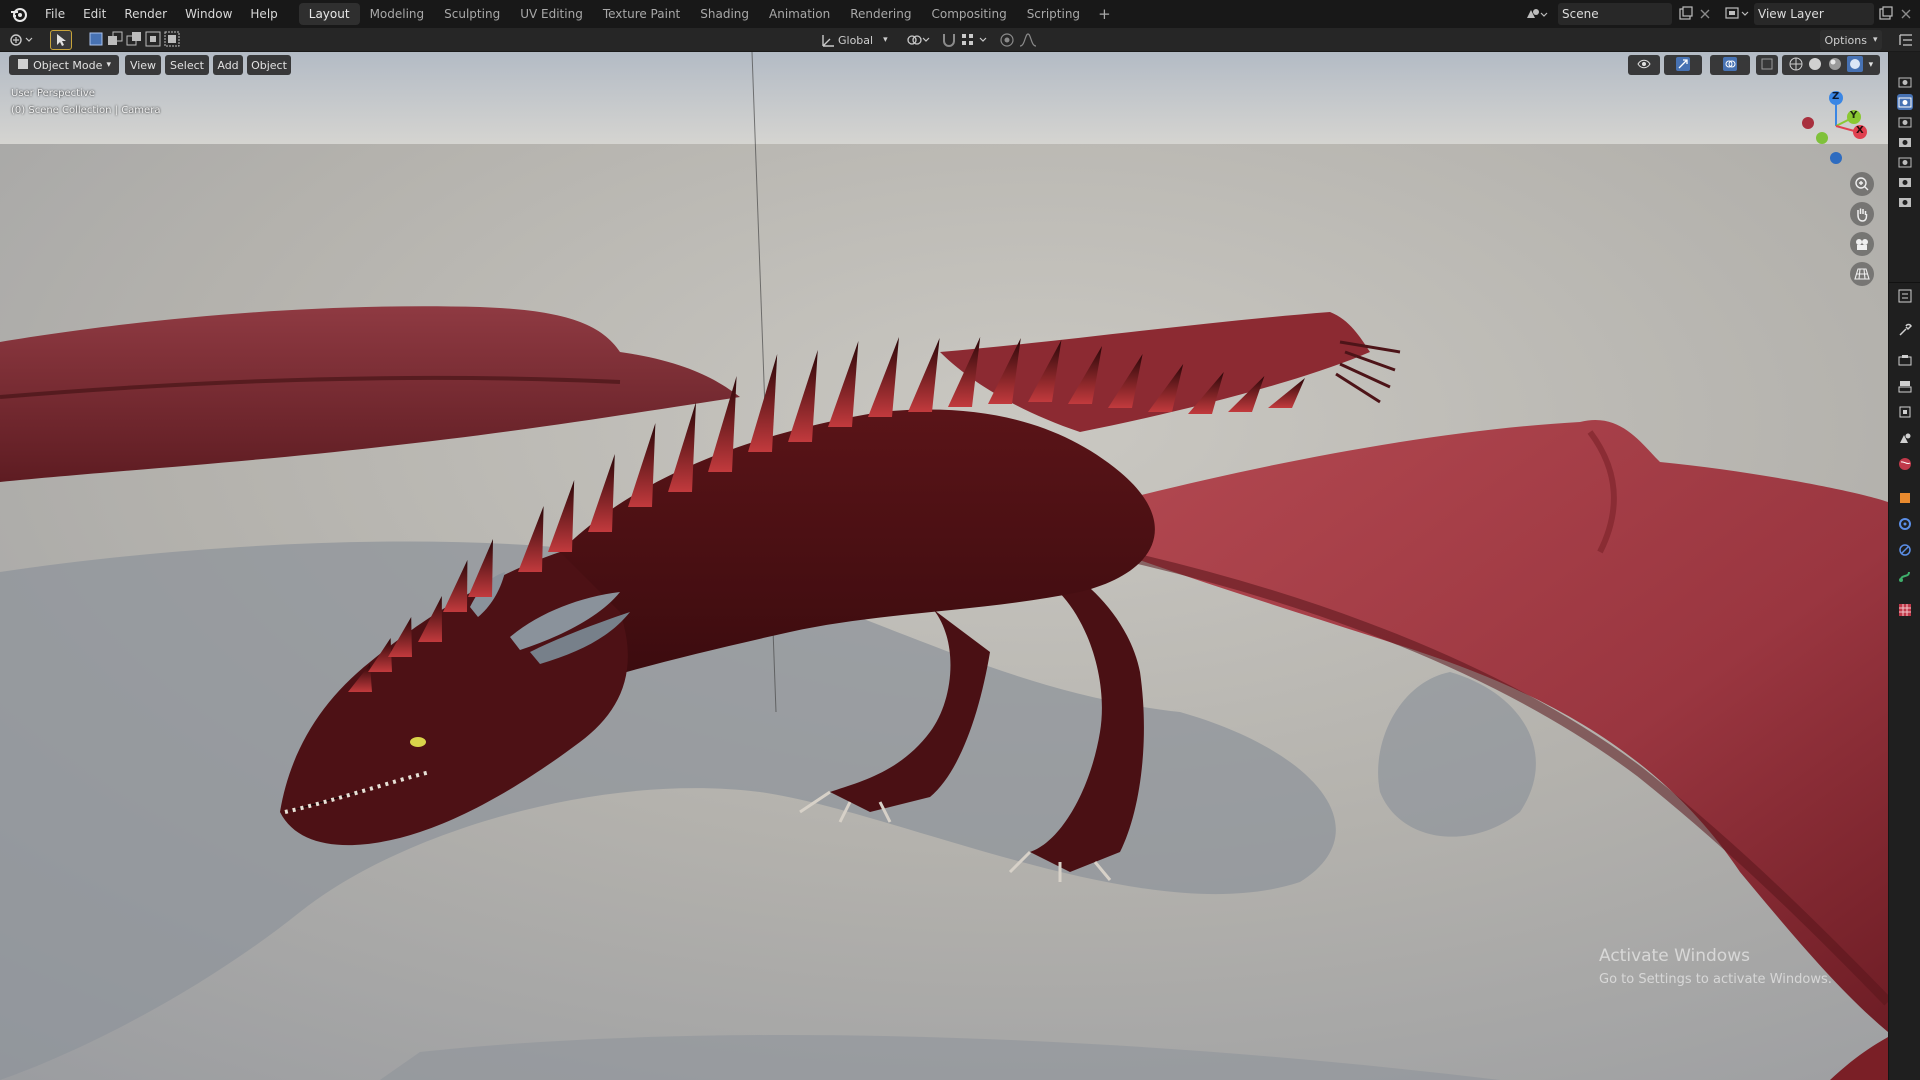 The height and width of the screenshot is (1080, 1920). Describe the element at coordinates (1814, 14) in the screenshot. I see `view-layer-field: View Layer` at that location.